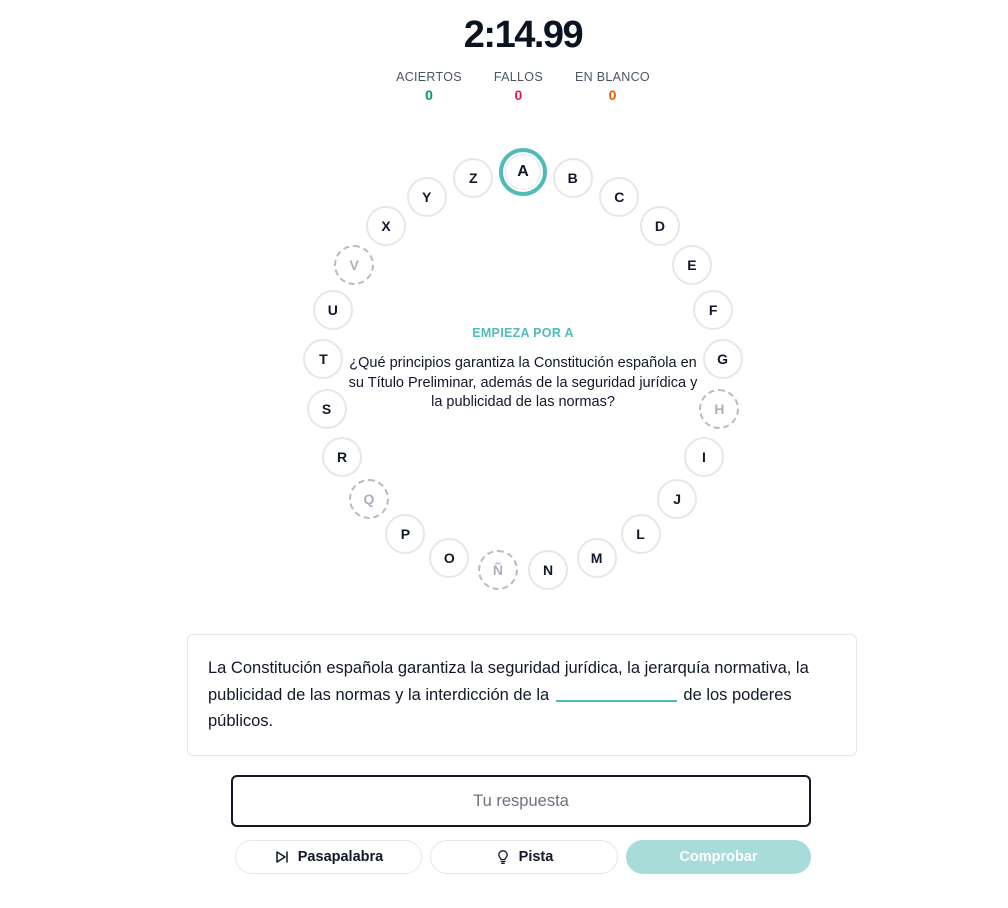 The width and height of the screenshot is (1008, 908). What do you see at coordinates (640, 533) in the screenshot?
I see `letter-l: L` at bounding box center [640, 533].